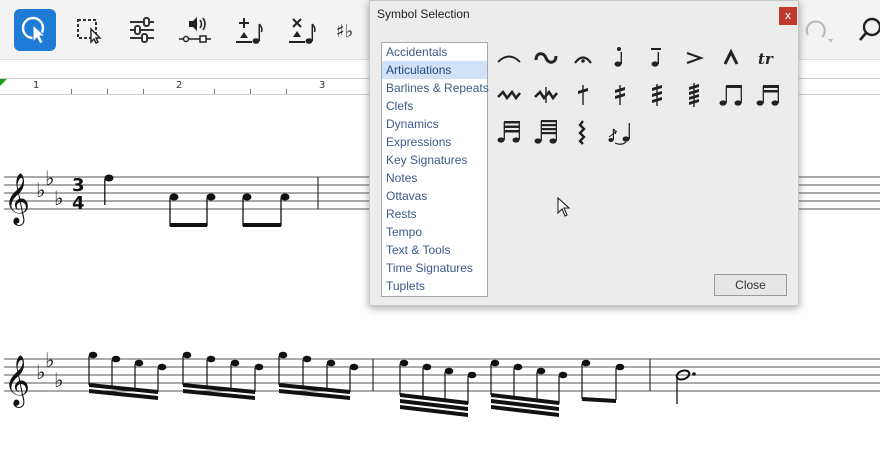 Image resolution: width=880 pixels, height=460 pixels. I want to click on dialog-title: Symbol Selection, so click(423, 14).